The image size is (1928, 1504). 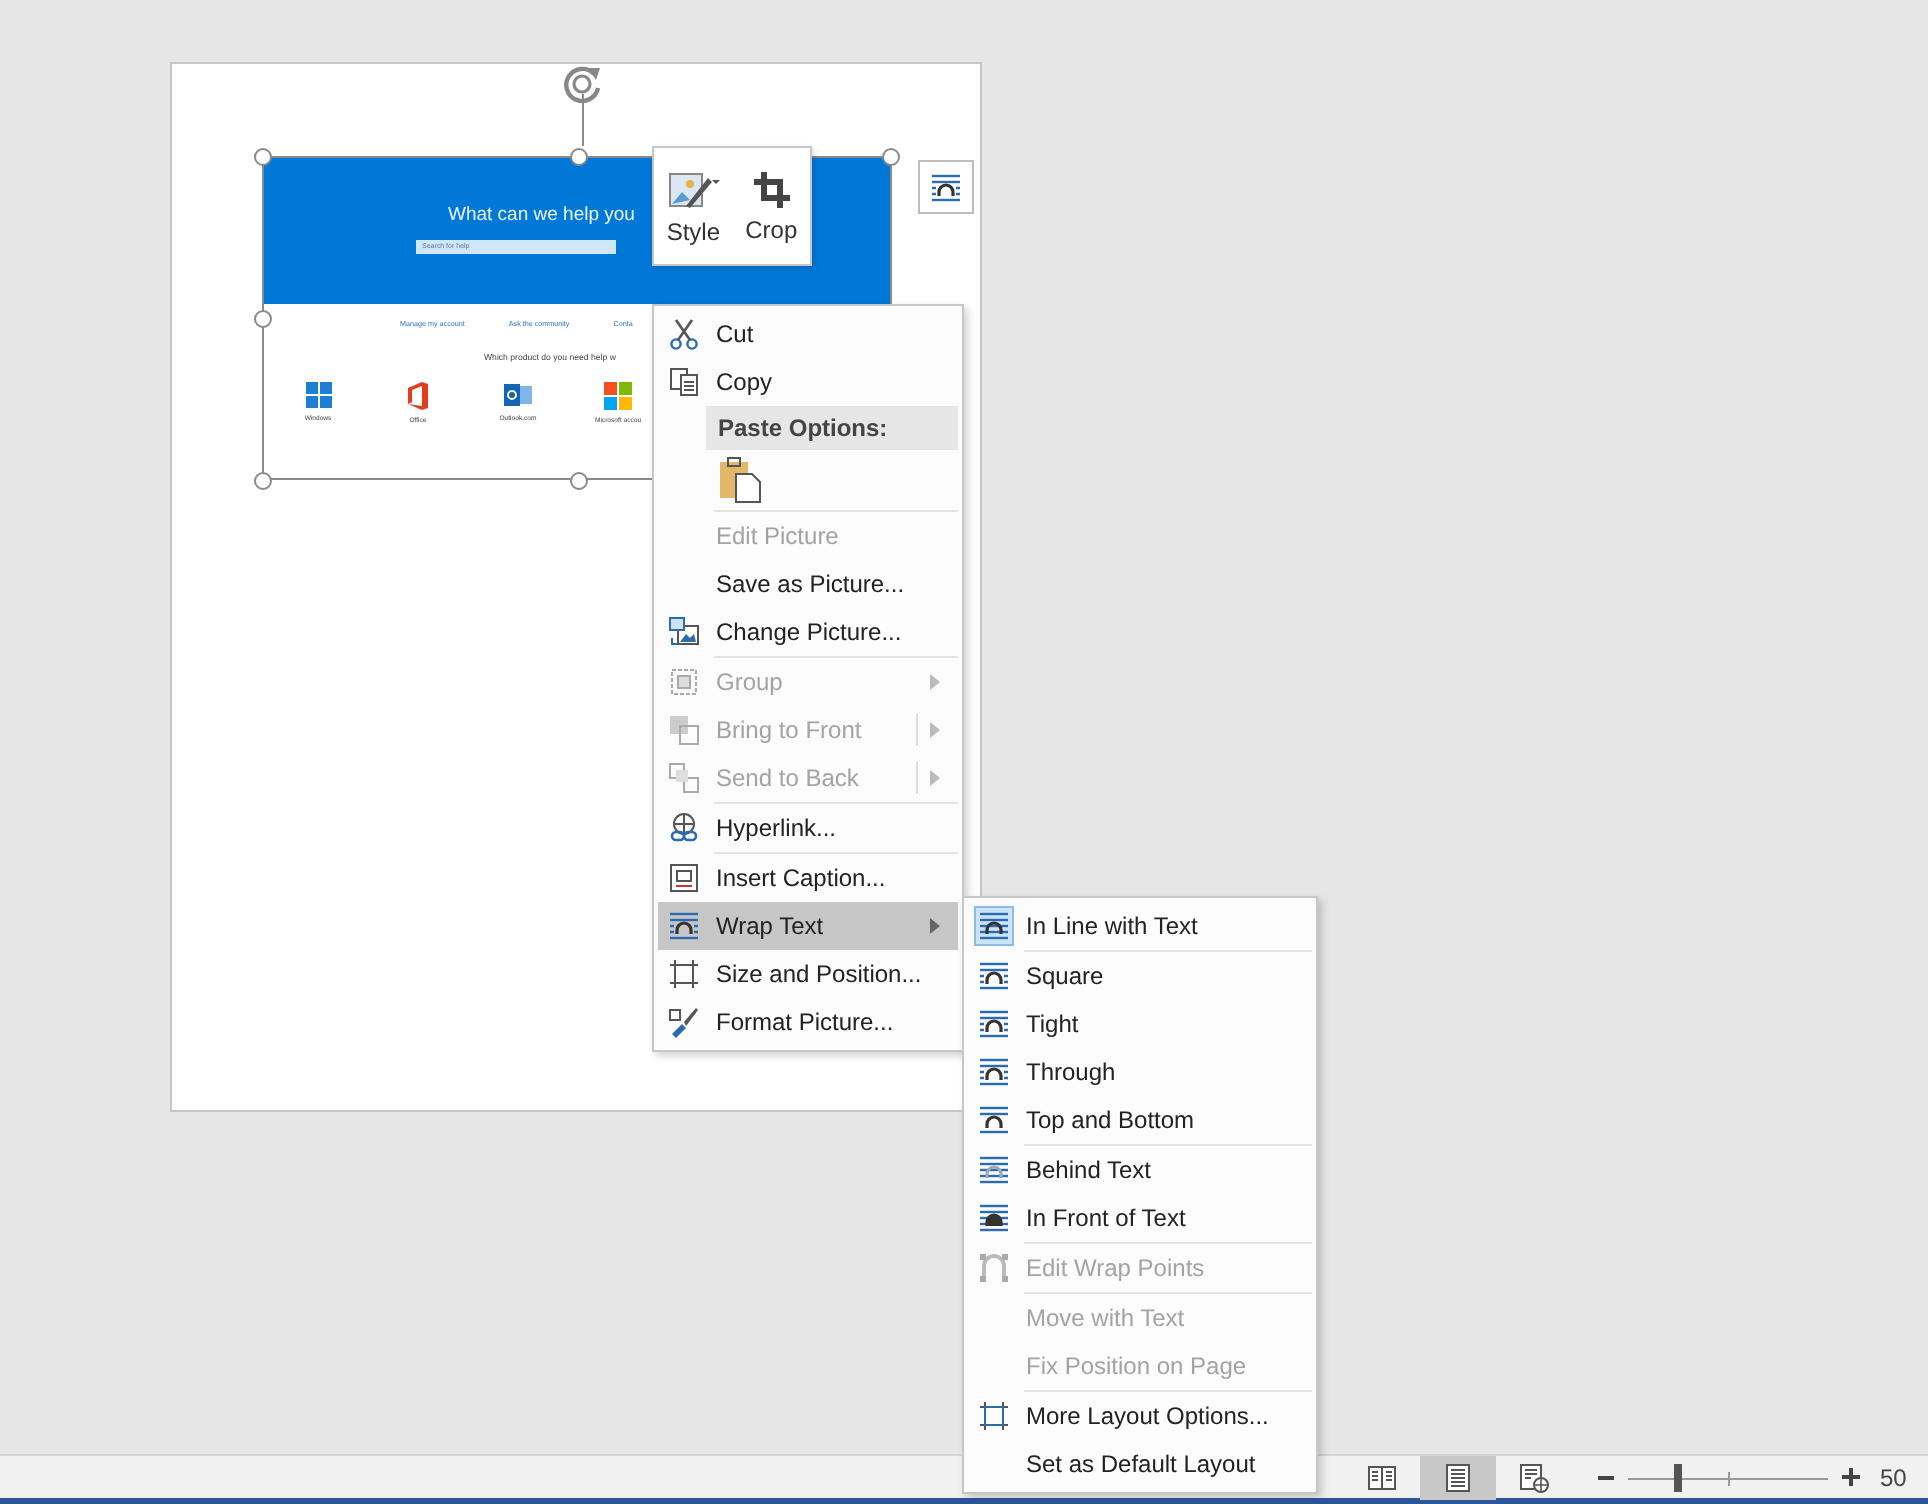 I want to click on copy-icon, so click(x=684, y=382).